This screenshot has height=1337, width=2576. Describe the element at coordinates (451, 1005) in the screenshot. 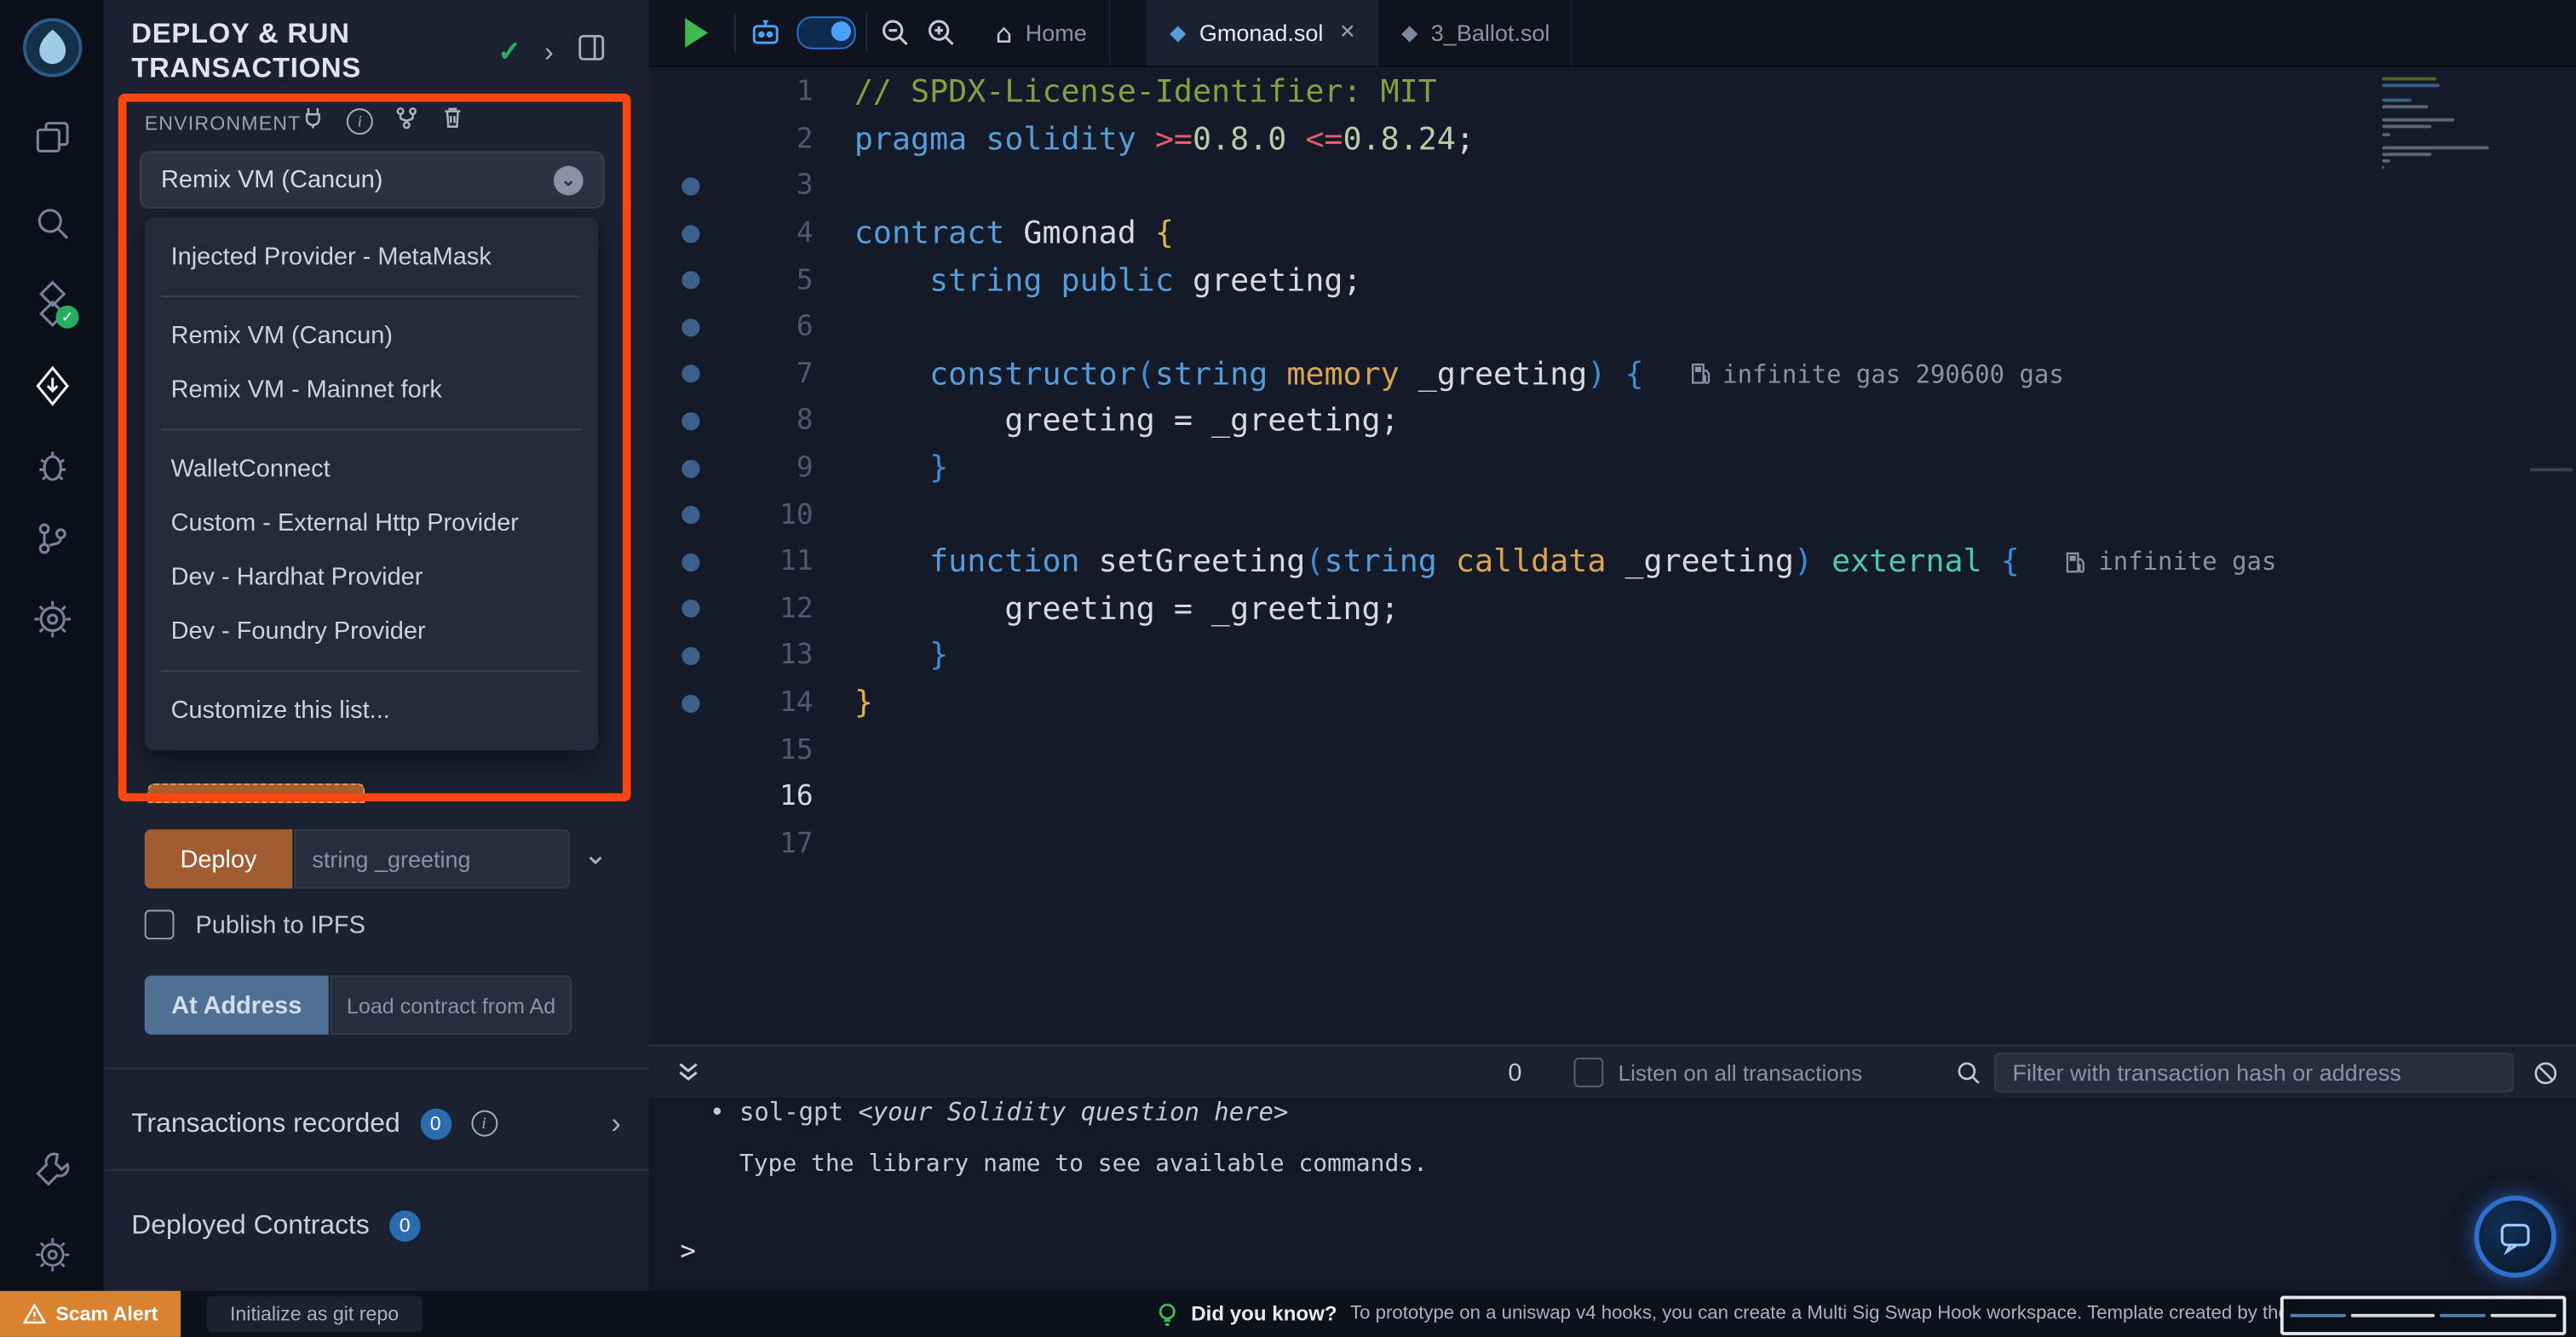

I see `at-address-input` at that location.